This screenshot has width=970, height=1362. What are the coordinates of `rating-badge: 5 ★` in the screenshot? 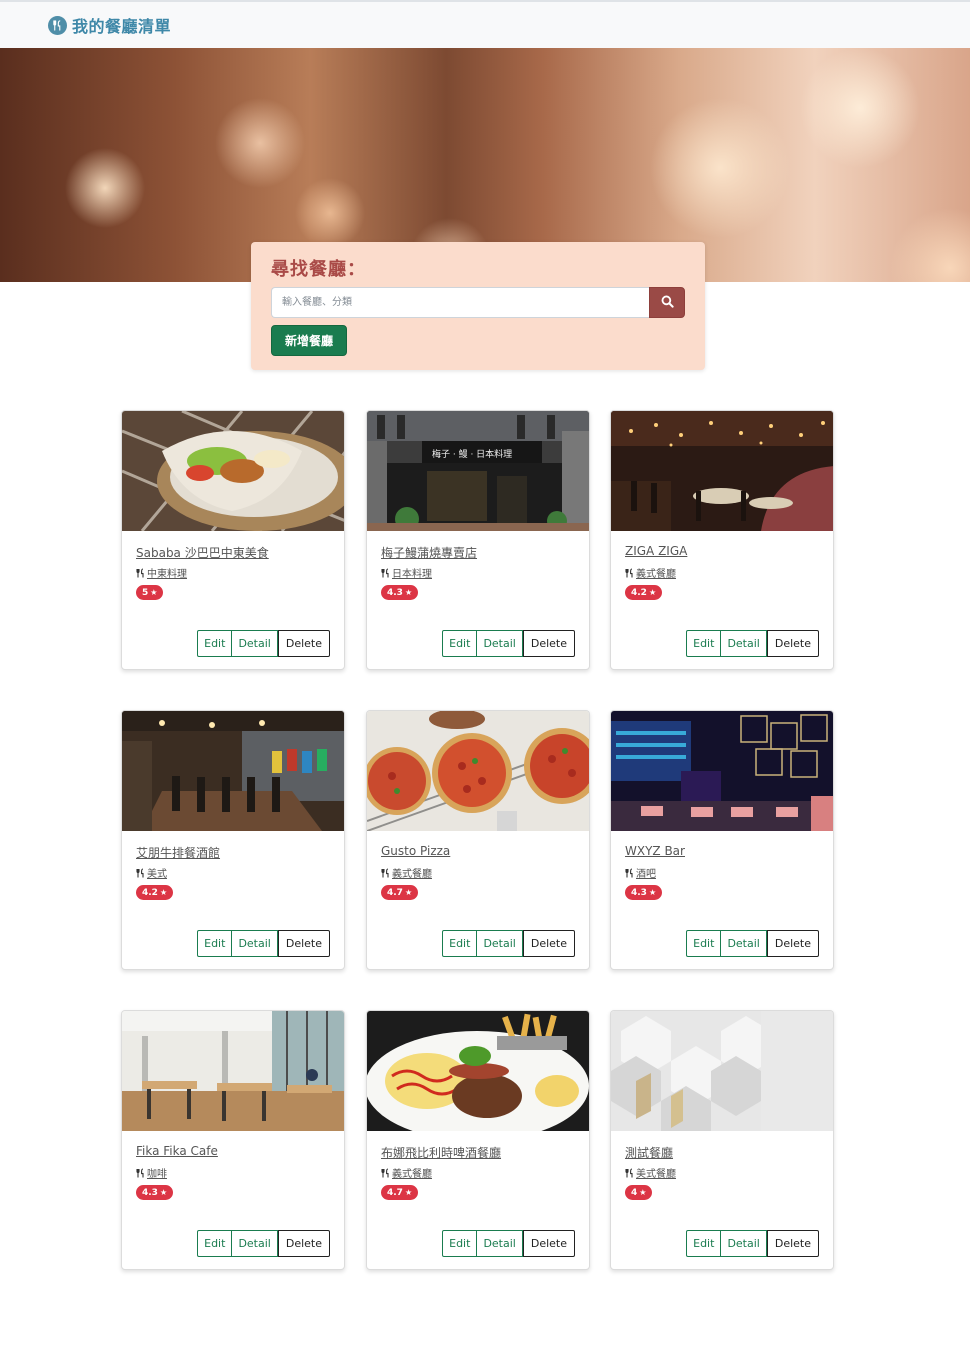 It's located at (150, 592).